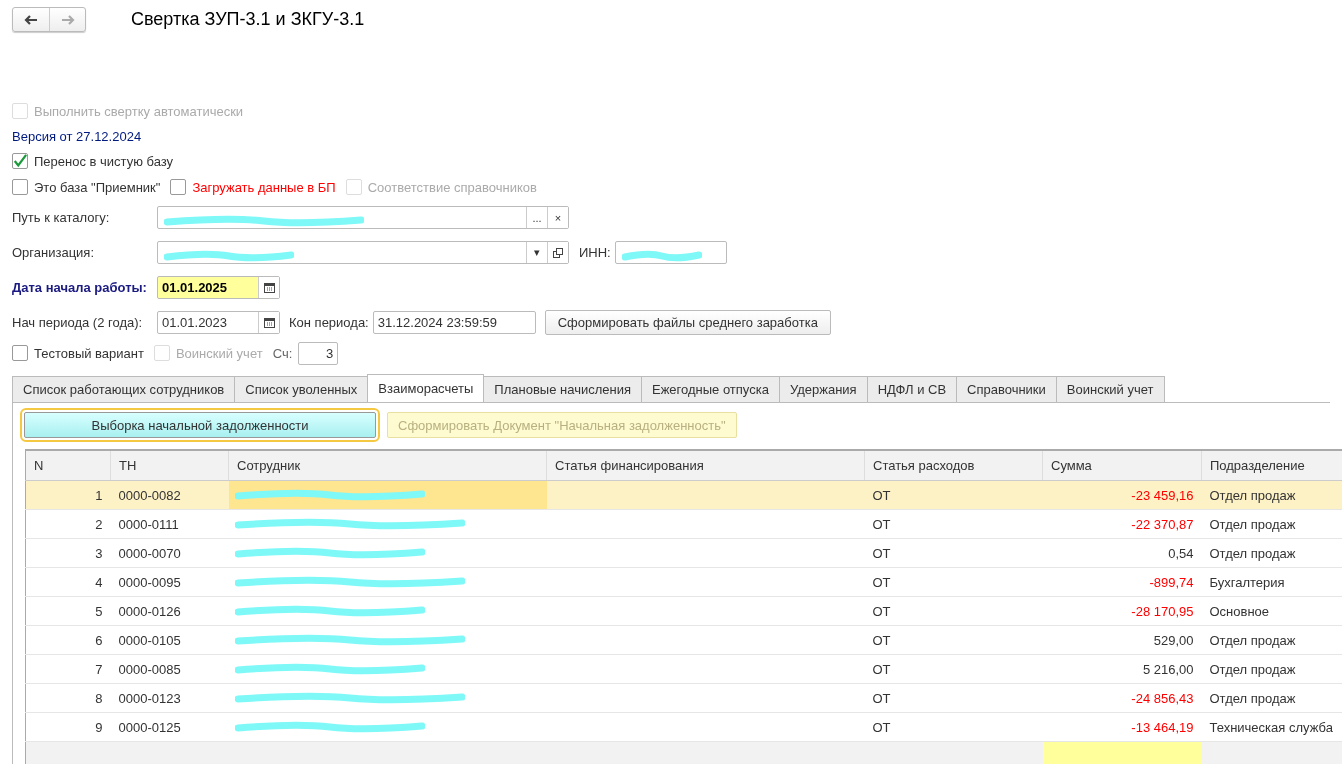 The height and width of the screenshot is (764, 1342). I want to click on column-header: ТН, so click(169, 465).